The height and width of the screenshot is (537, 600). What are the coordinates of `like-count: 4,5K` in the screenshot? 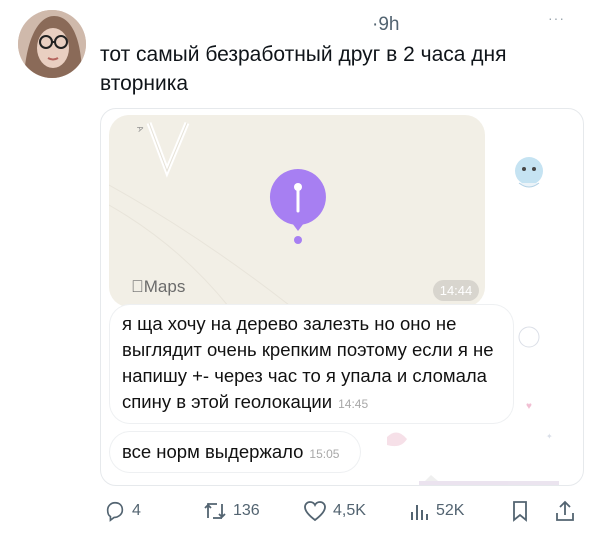 It's located at (349, 510).